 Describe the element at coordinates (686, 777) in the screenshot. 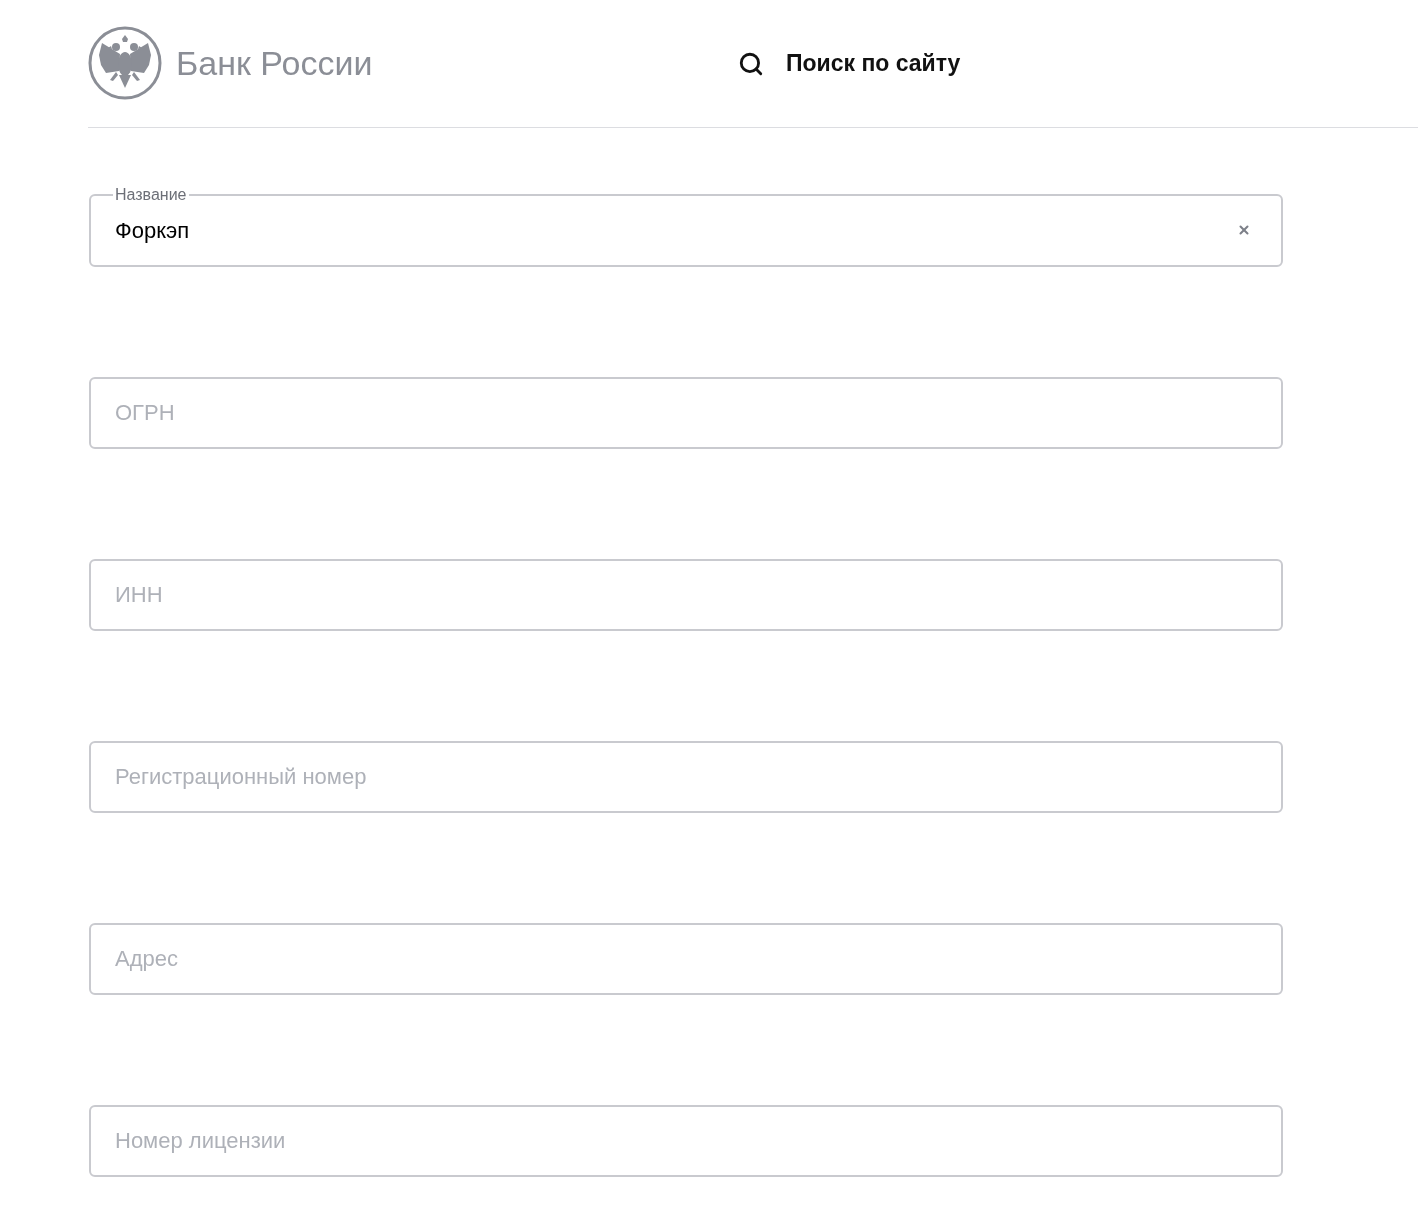

I see `input-field: Регистрационный номер` at that location.